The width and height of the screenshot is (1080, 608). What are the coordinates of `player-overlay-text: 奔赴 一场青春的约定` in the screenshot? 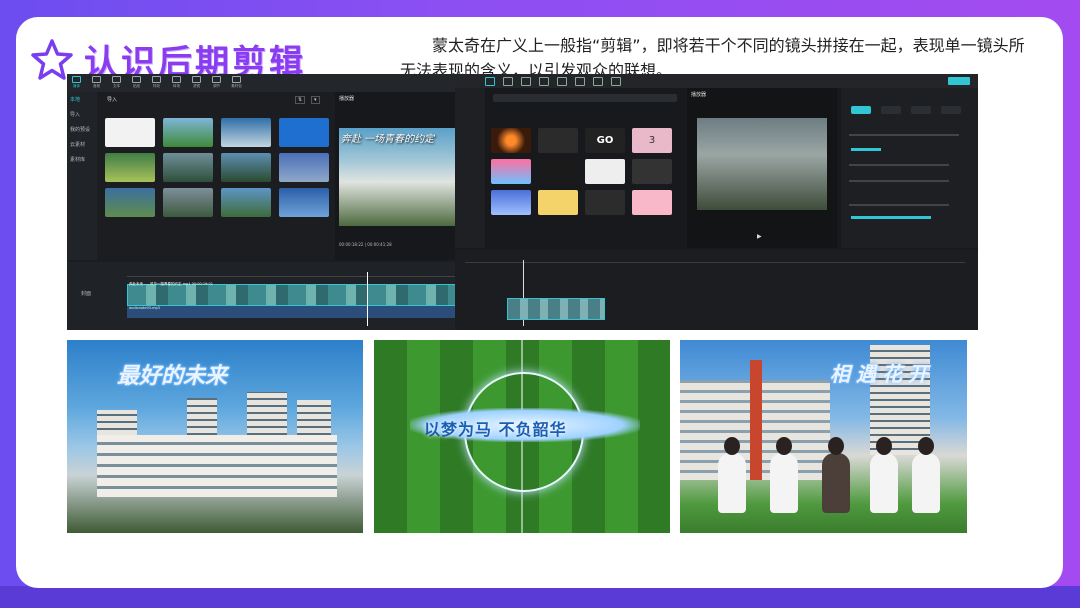 It's located at (388, 139).